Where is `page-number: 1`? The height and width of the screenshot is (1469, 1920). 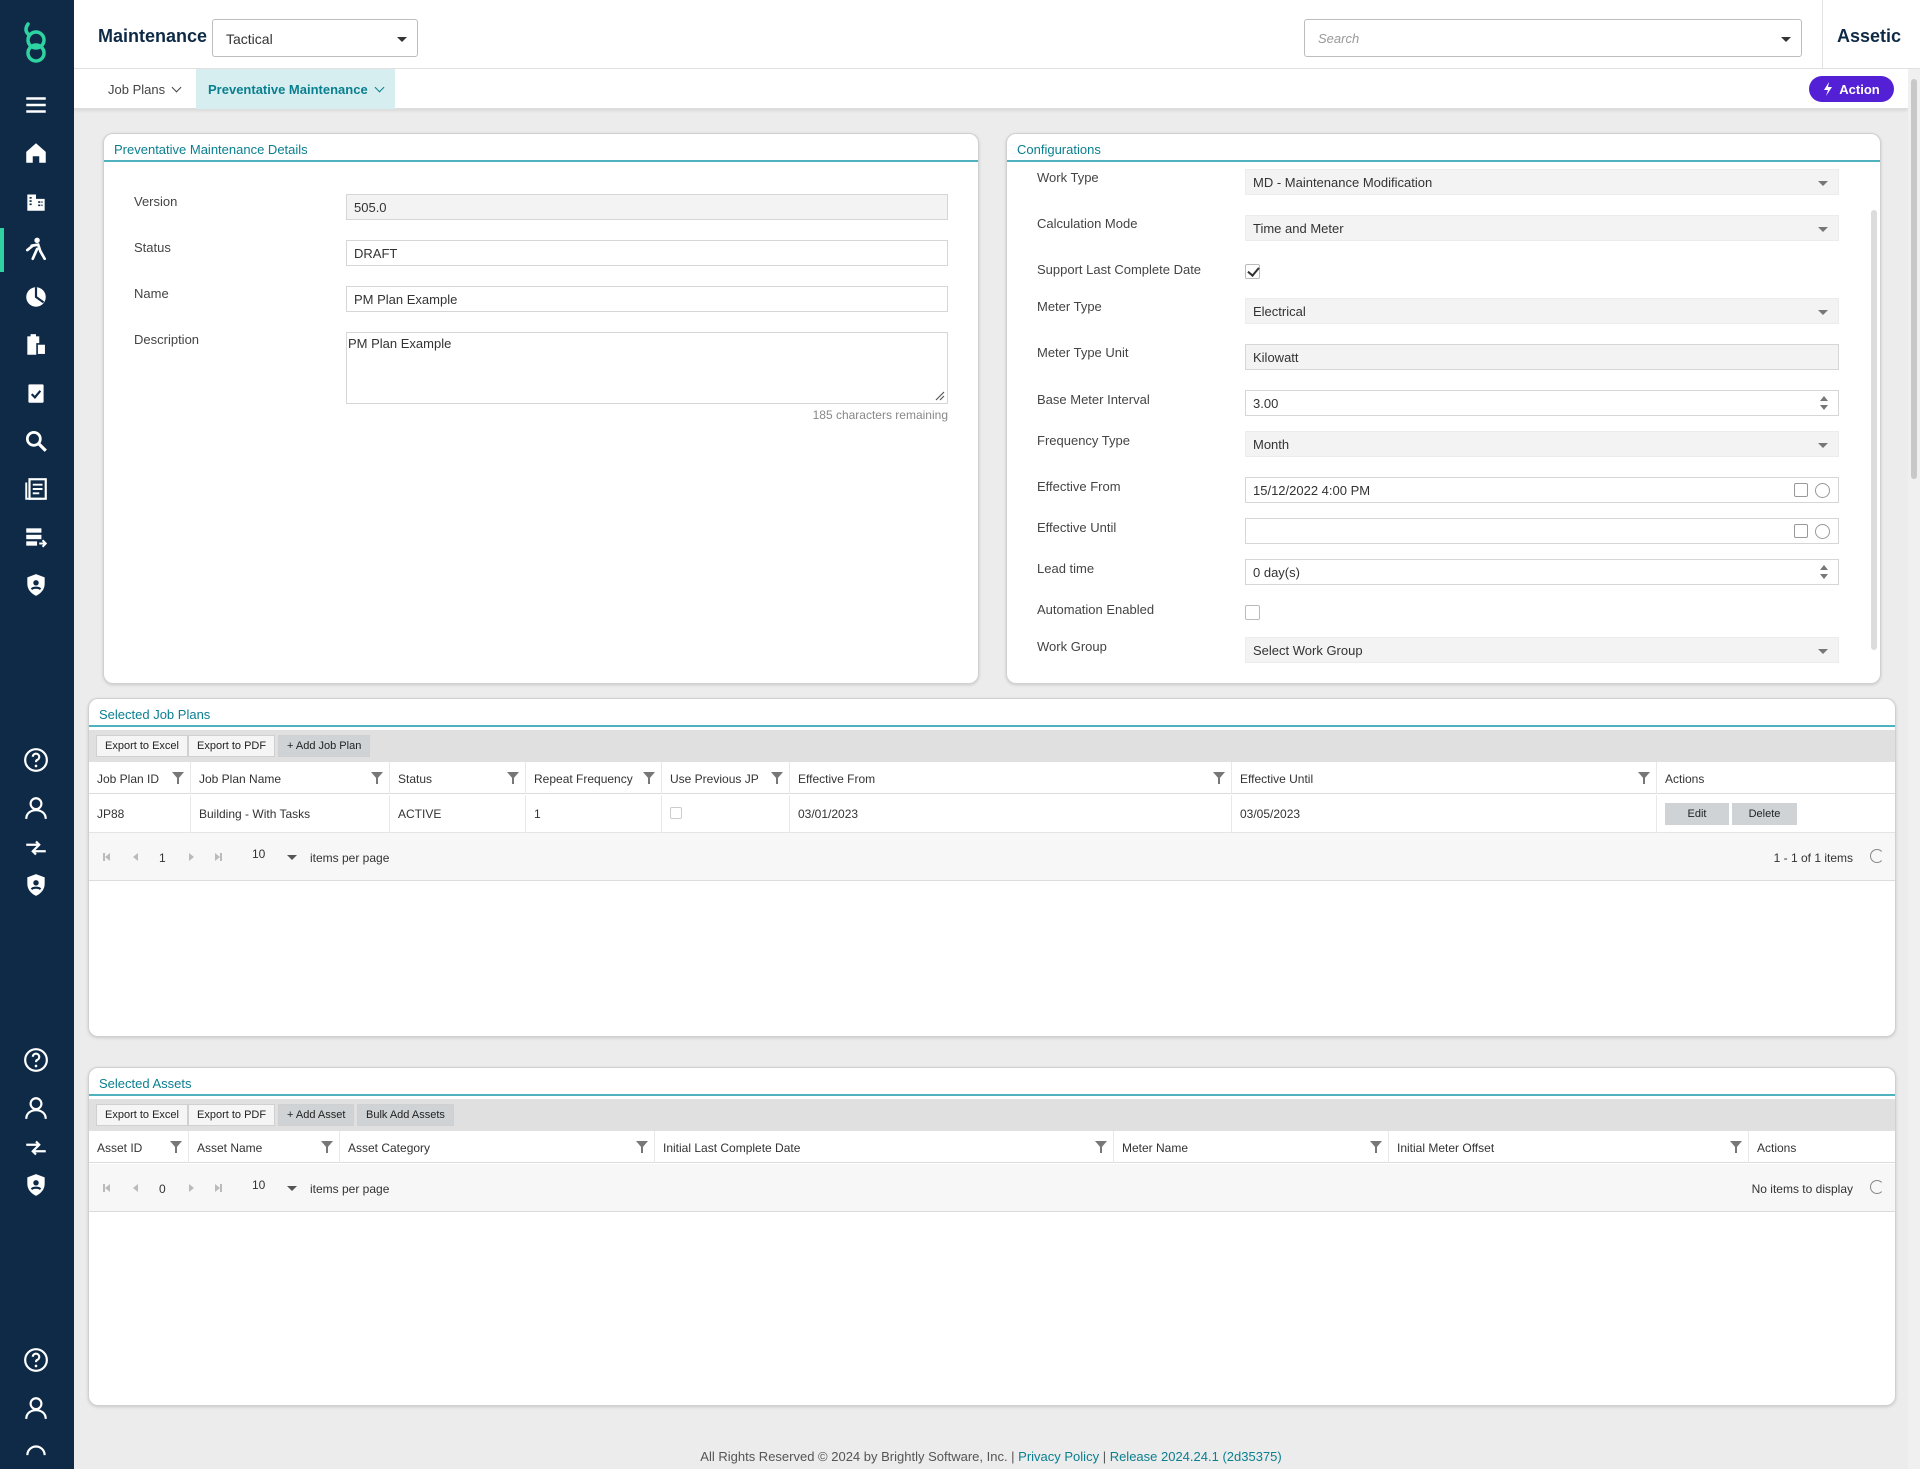 page-number: 1 is located at coordinates (162, 858).